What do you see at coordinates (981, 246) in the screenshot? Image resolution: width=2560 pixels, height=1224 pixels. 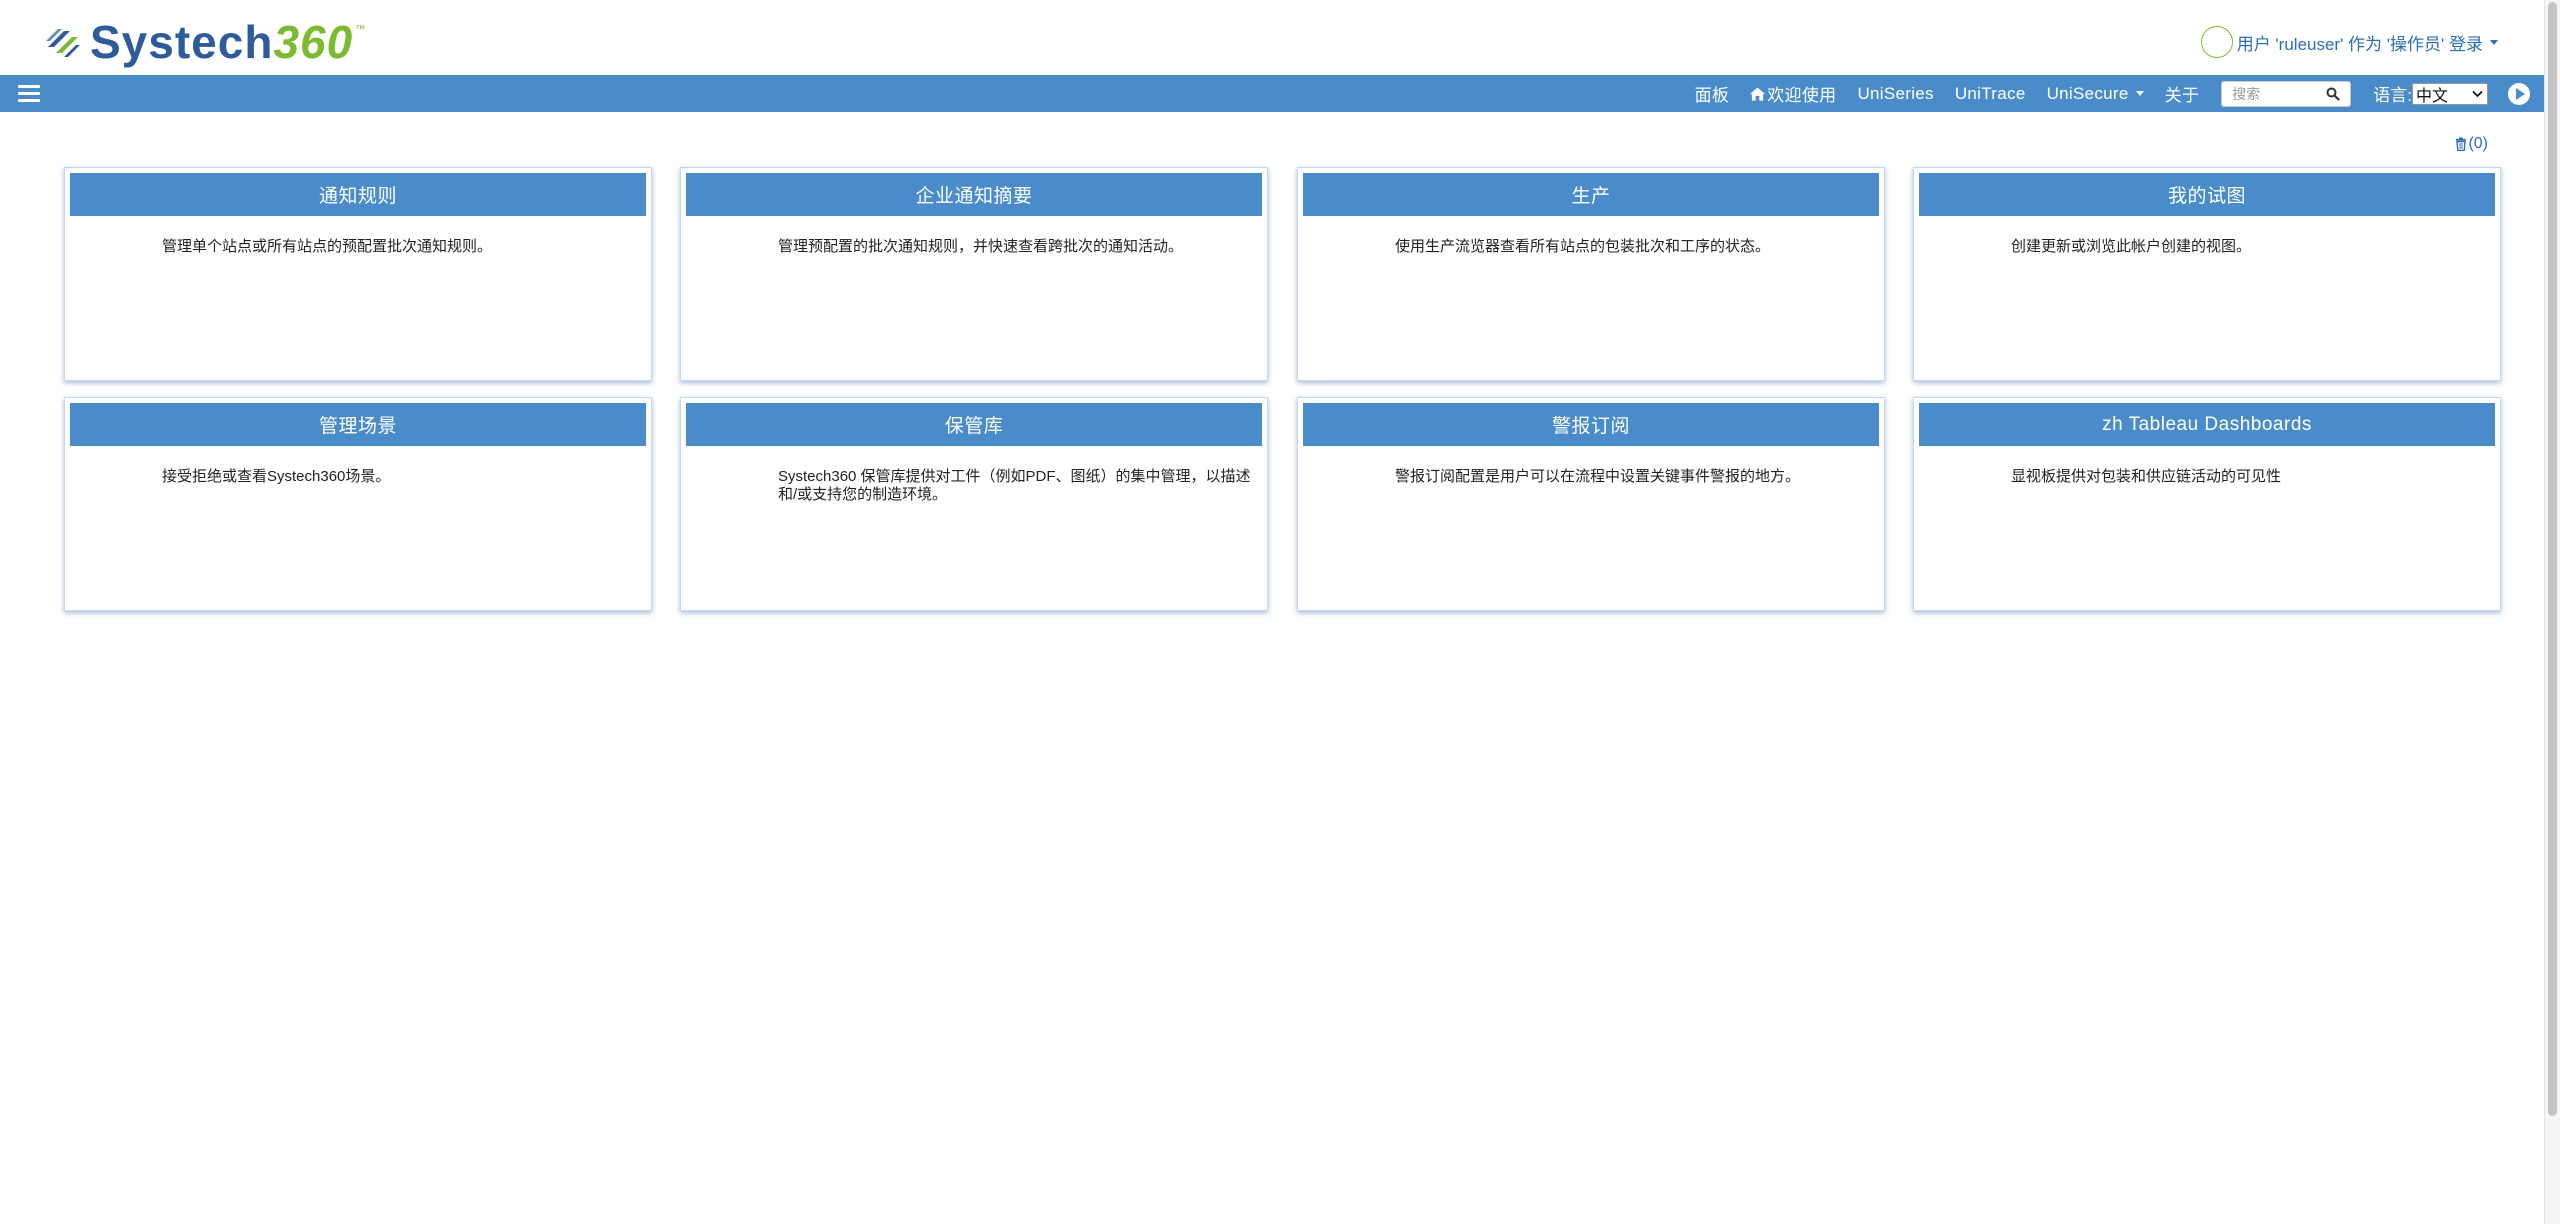 I see `card-description: 管理预配置的批次通知规则，并快速查看跨批次的通知活动。` at bounding box center [981, 246].